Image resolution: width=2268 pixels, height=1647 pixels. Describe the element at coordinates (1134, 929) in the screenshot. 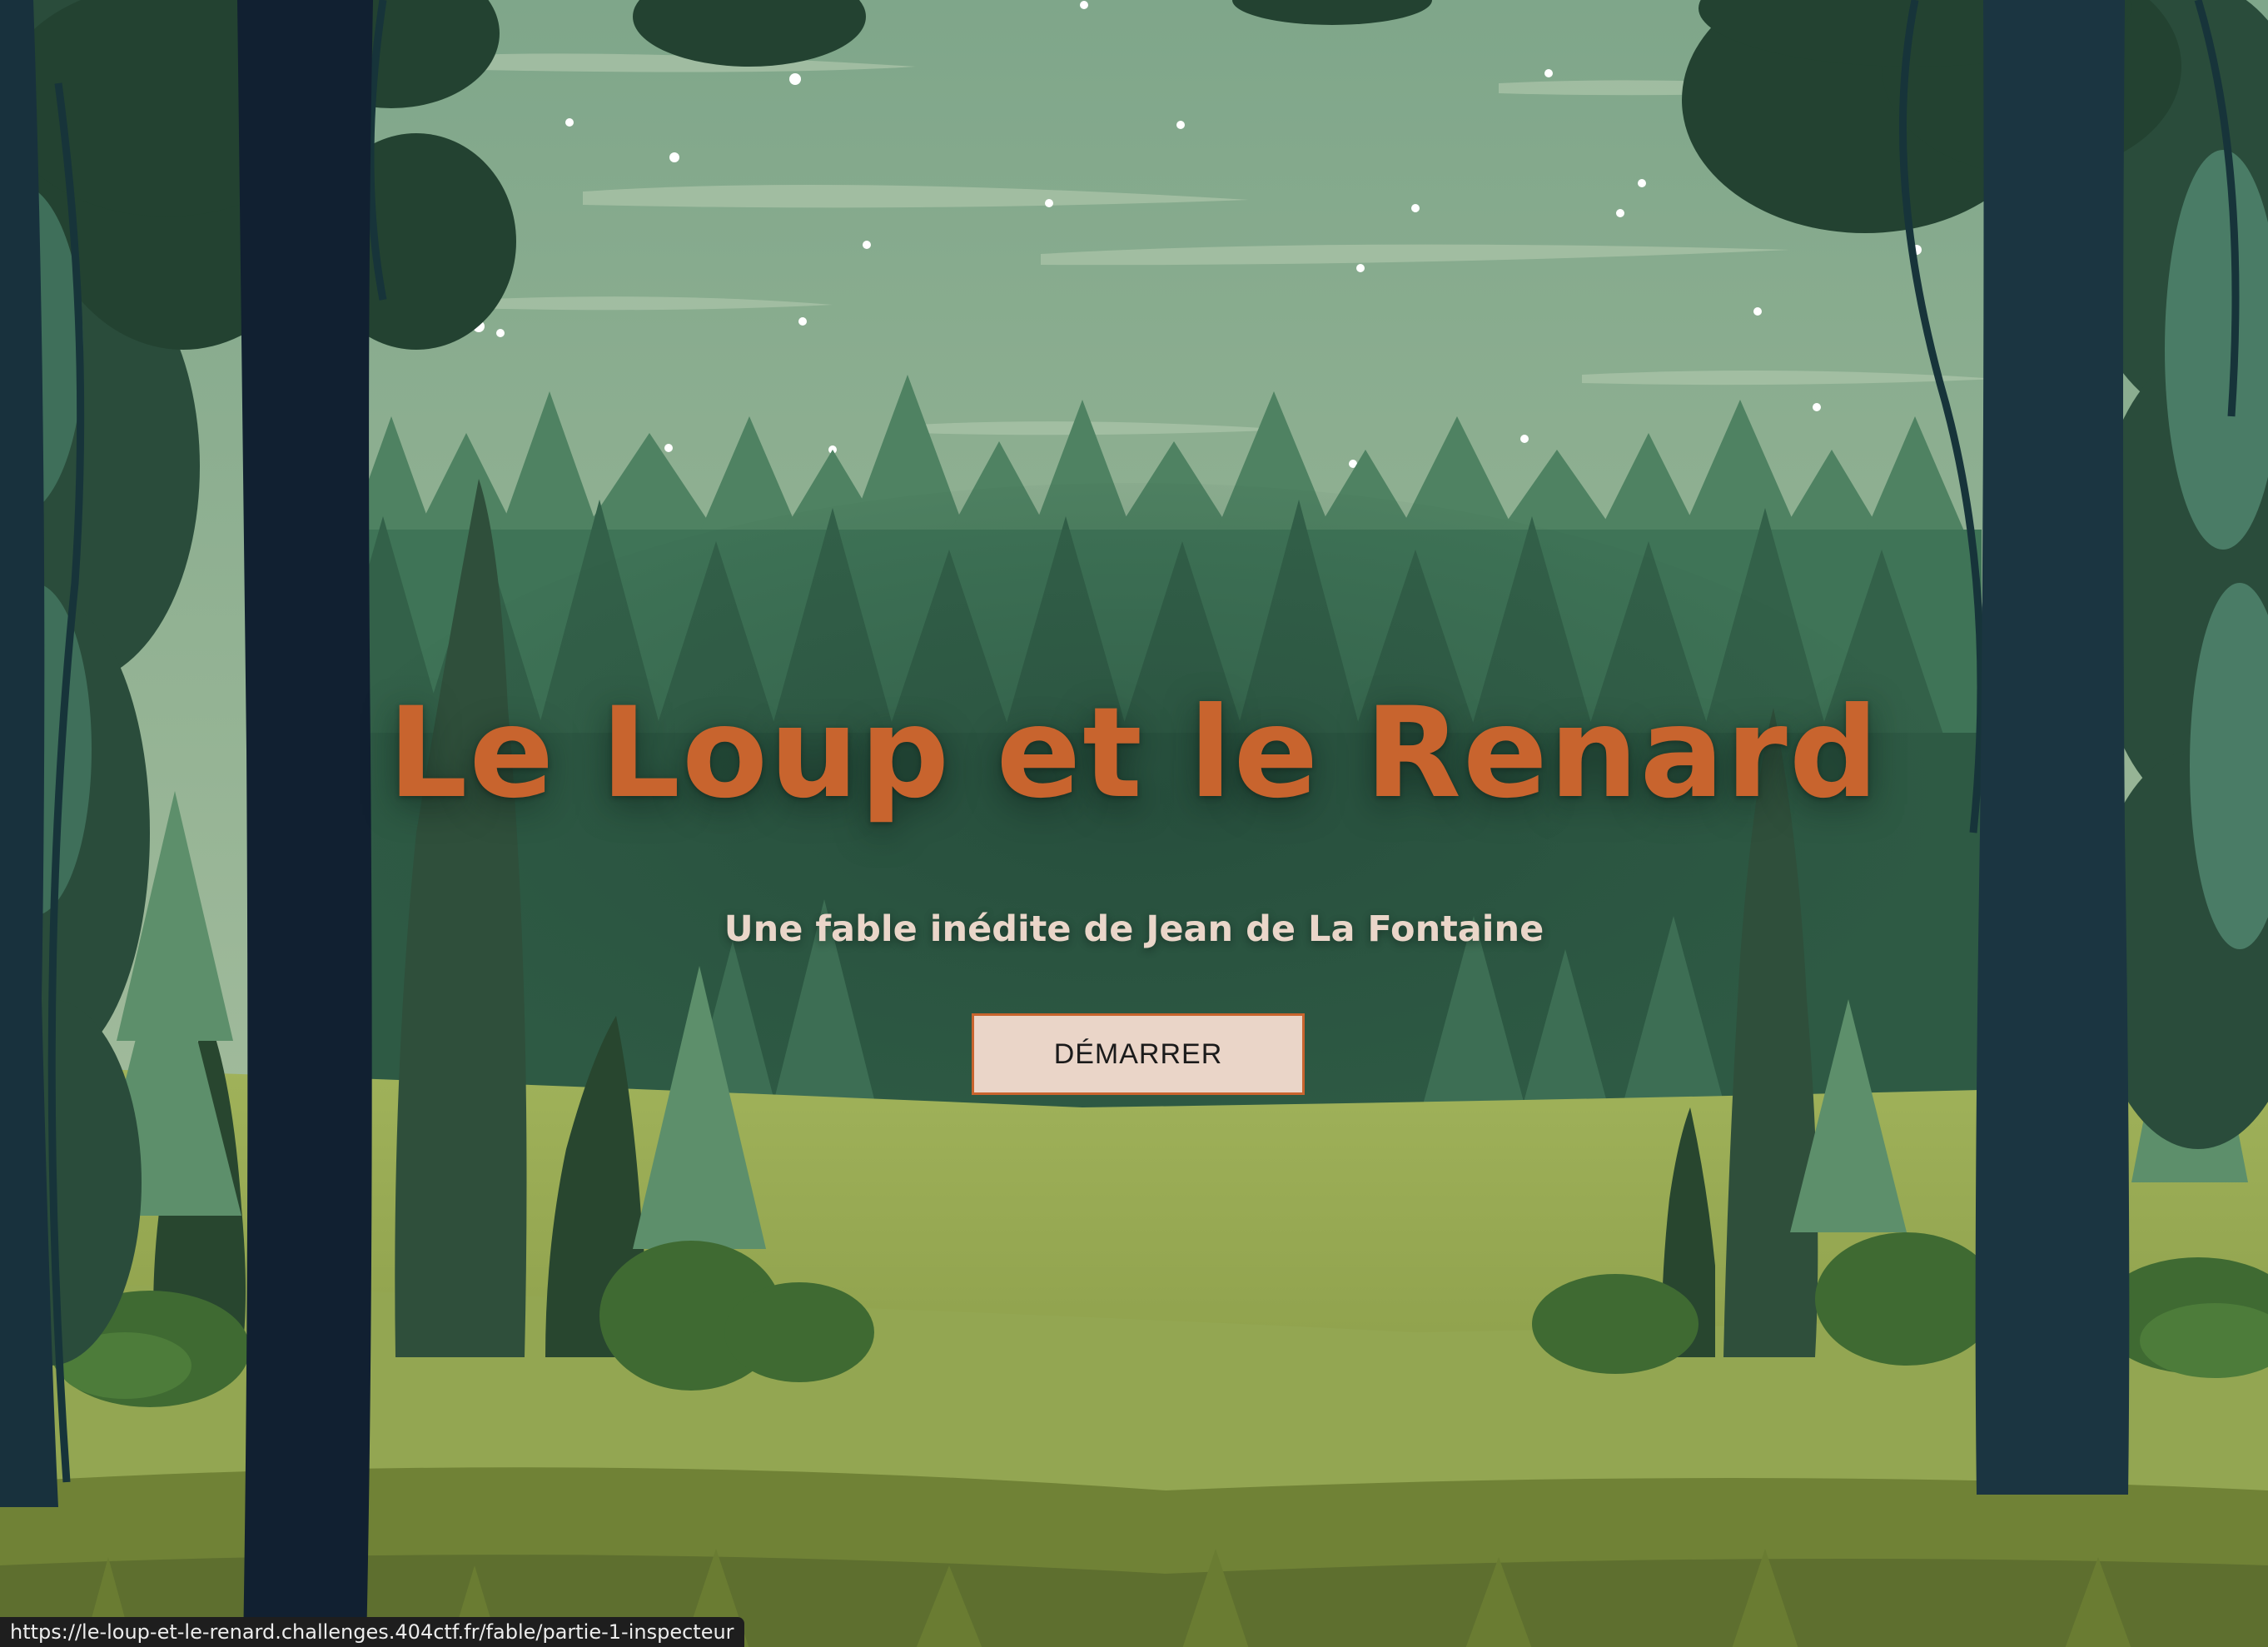

I see `page-subtitle: Une fable inédite de Jean de La Fontaine` at that location.